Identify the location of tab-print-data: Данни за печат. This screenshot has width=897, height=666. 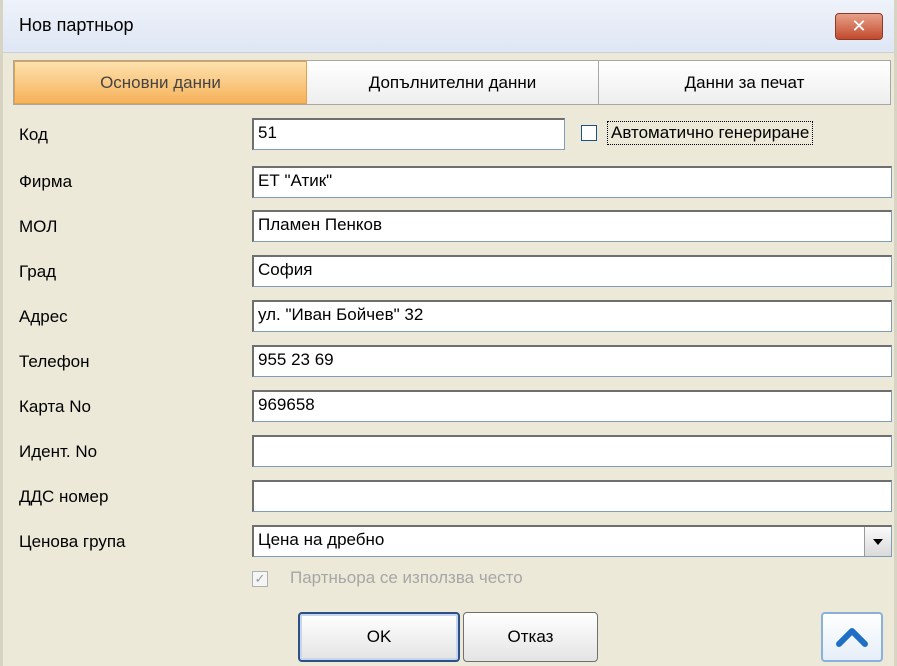
(744, 82).